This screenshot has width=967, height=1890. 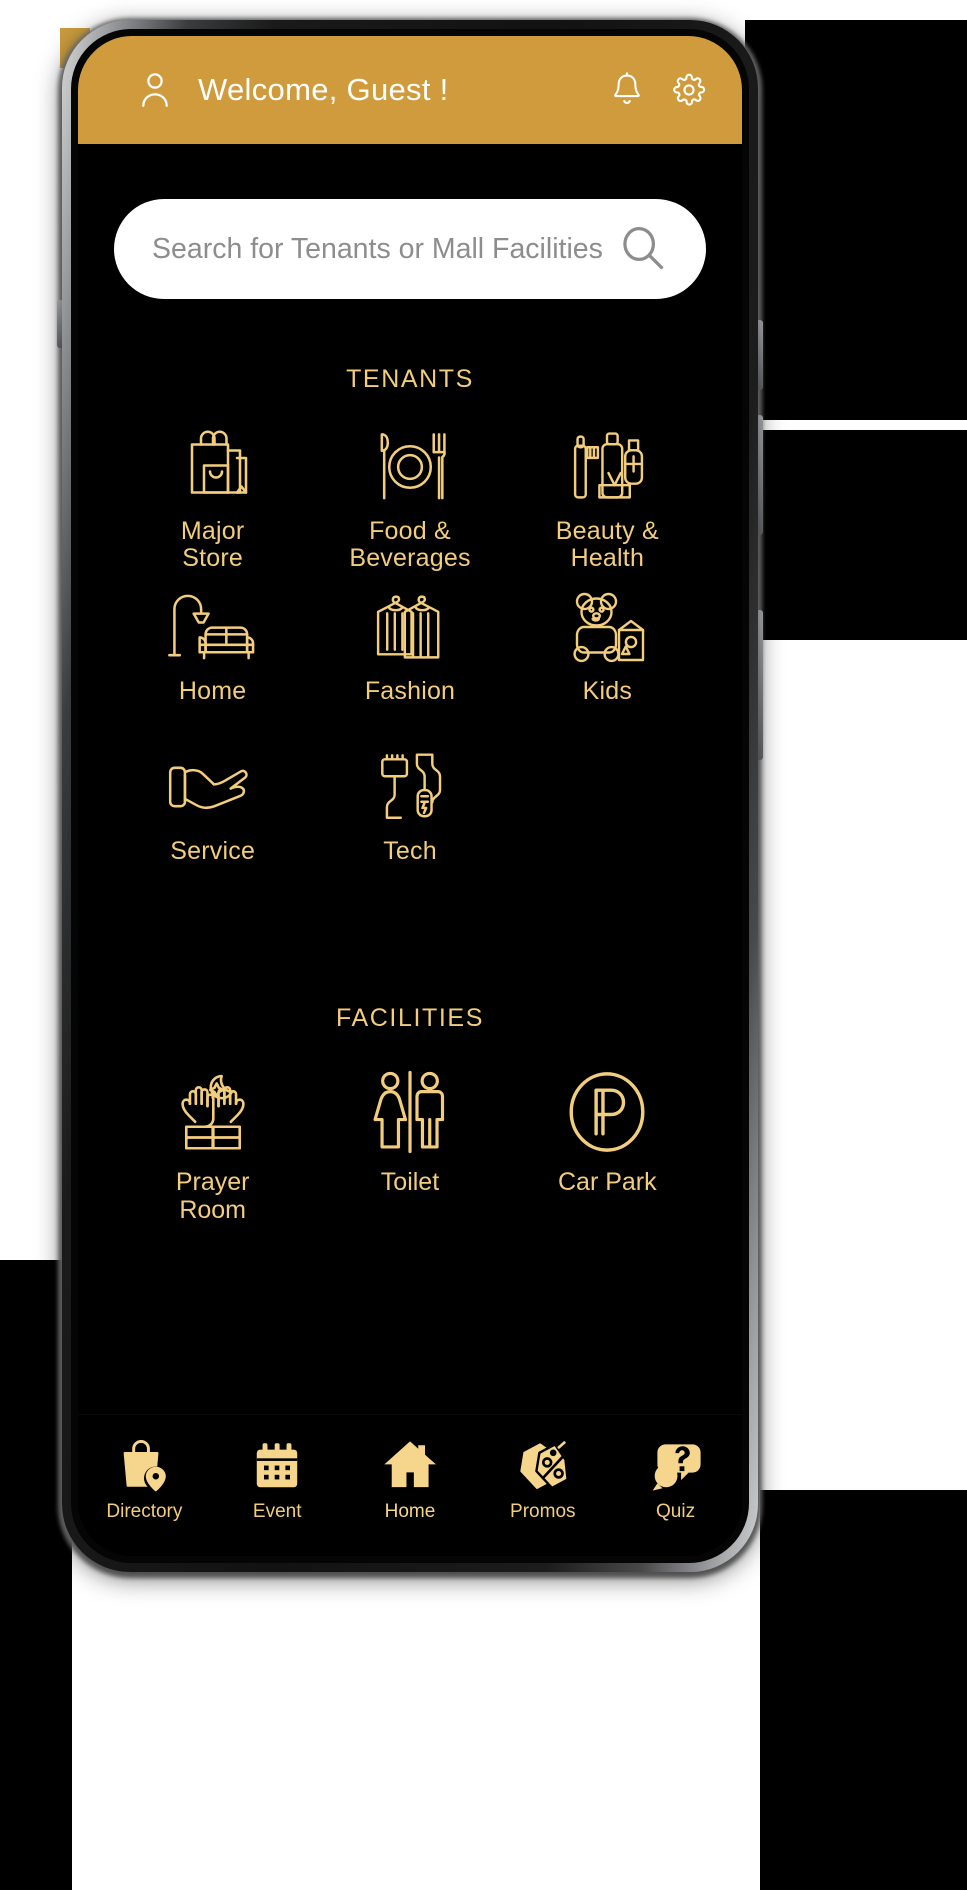 What do you see at coordinates (607, 1182) in the screenshot?
I see `facility-label: Car Park` at bounding box center [607, 1182].